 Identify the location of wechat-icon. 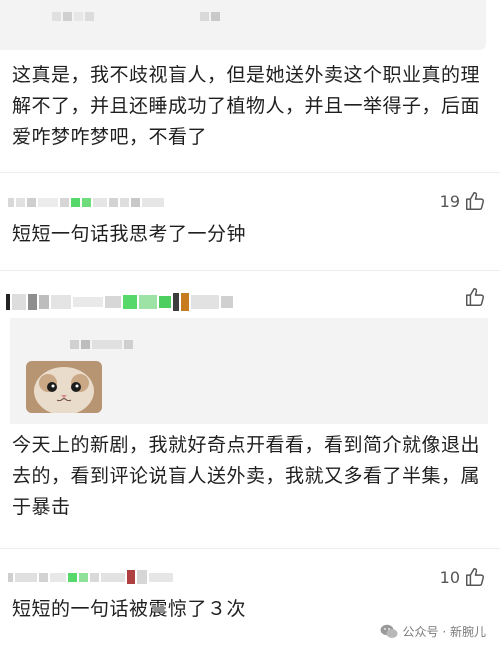
(389, 631).